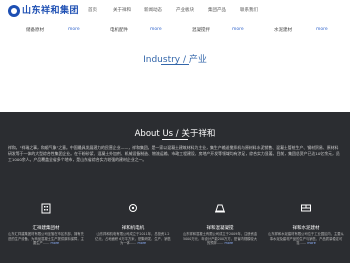  I want to click on nav-item-industry: 产业板块, so click(185, 11).